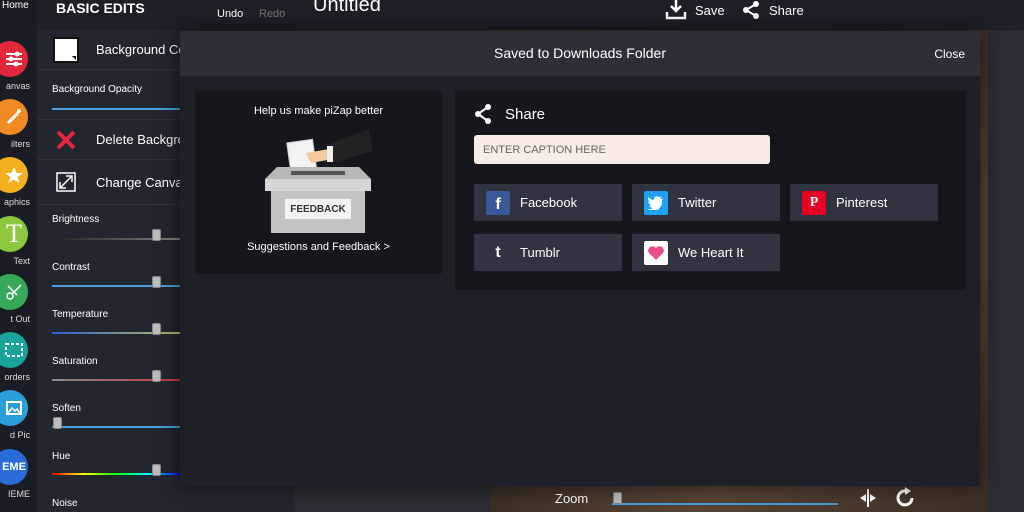 The height and width of the screenshot is (512, 1024). Describe the element at coordinates (17, 377) in the screenshot. I see `borders-tool-label: orders` at that location.